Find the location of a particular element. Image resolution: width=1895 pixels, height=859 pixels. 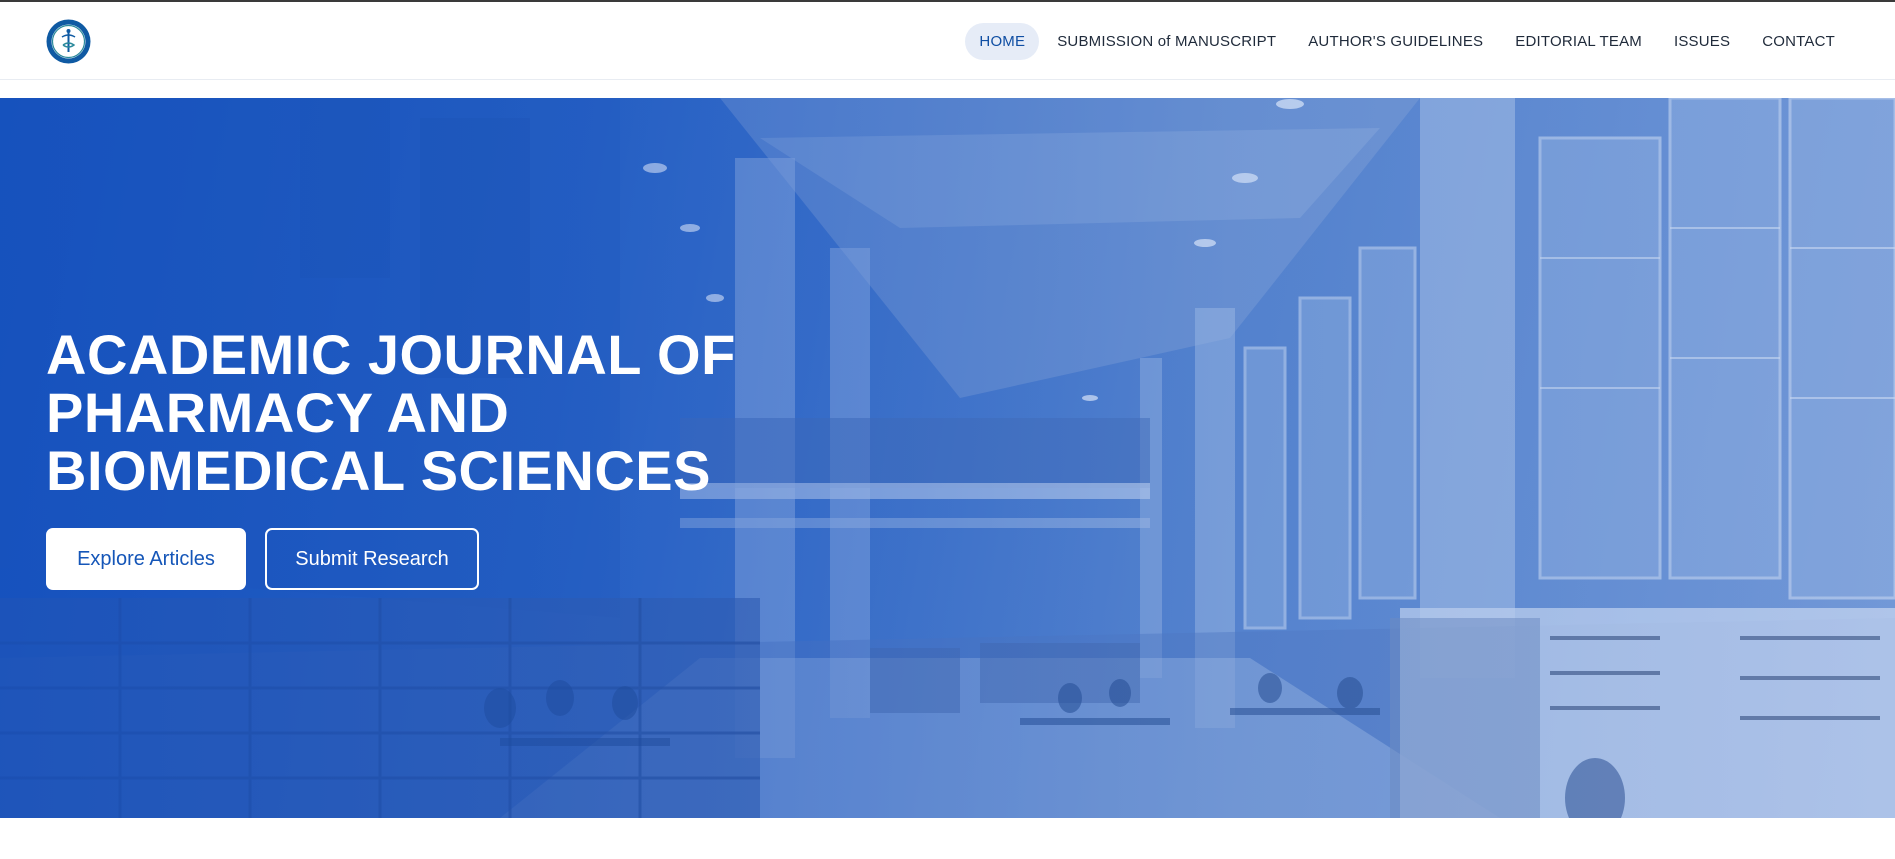

submit-research-button: Submit Research is located at coordinates (372, 559).